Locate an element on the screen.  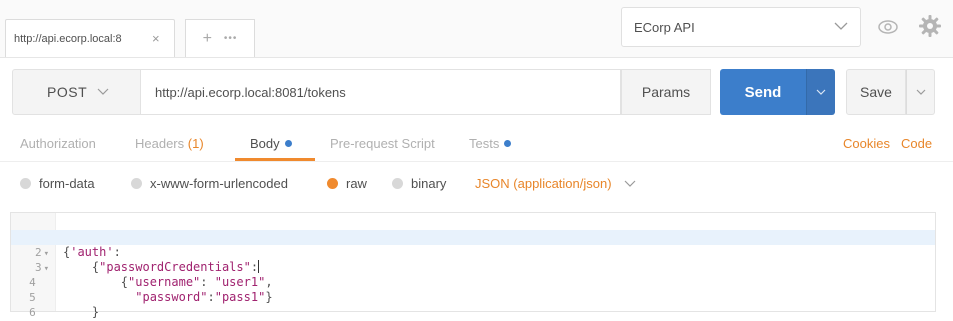
radio-selected-icon is located at coordinates (332, 183).